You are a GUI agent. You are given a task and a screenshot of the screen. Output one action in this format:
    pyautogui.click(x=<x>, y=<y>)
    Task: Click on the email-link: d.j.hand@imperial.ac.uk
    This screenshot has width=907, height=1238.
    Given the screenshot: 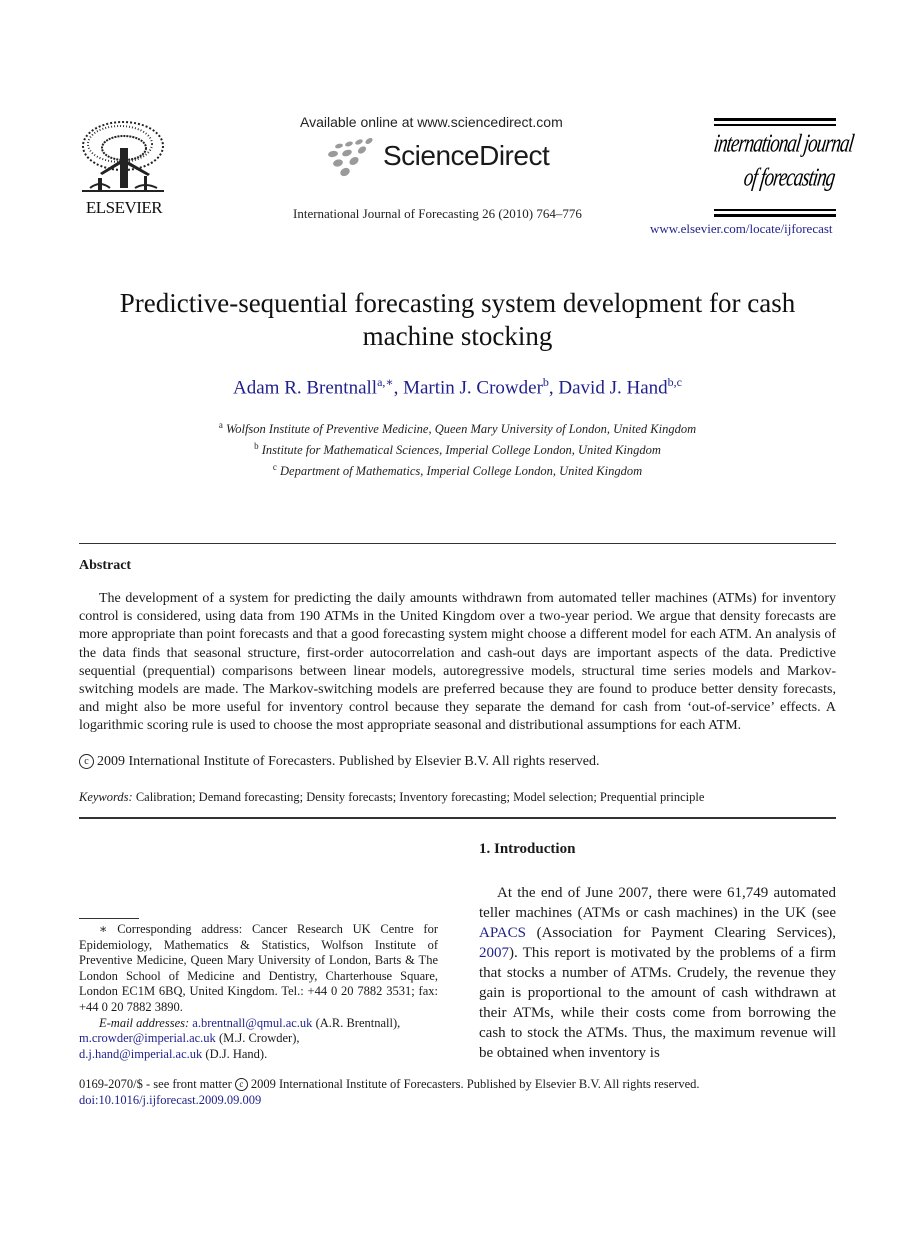 What is the action you would take?
    pyautogui.click(x=140, y=1054)
    